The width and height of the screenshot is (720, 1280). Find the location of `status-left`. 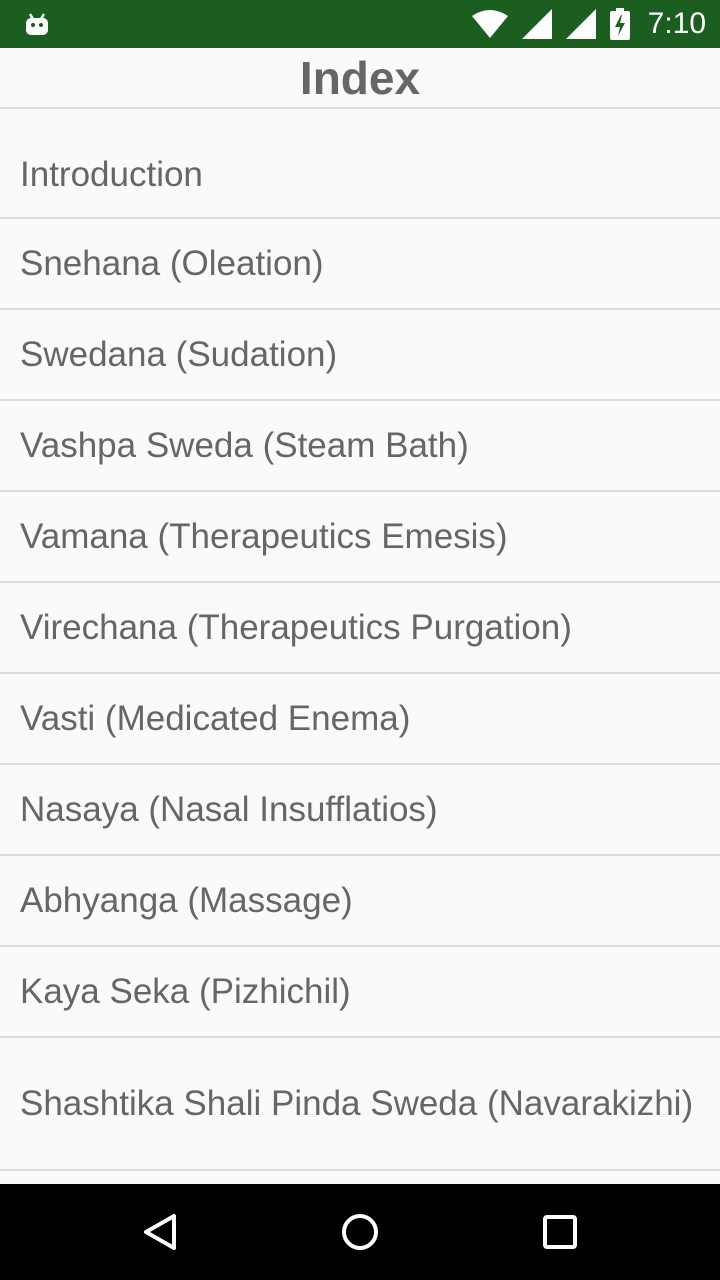

status-left is located at coordinates (37, 24).